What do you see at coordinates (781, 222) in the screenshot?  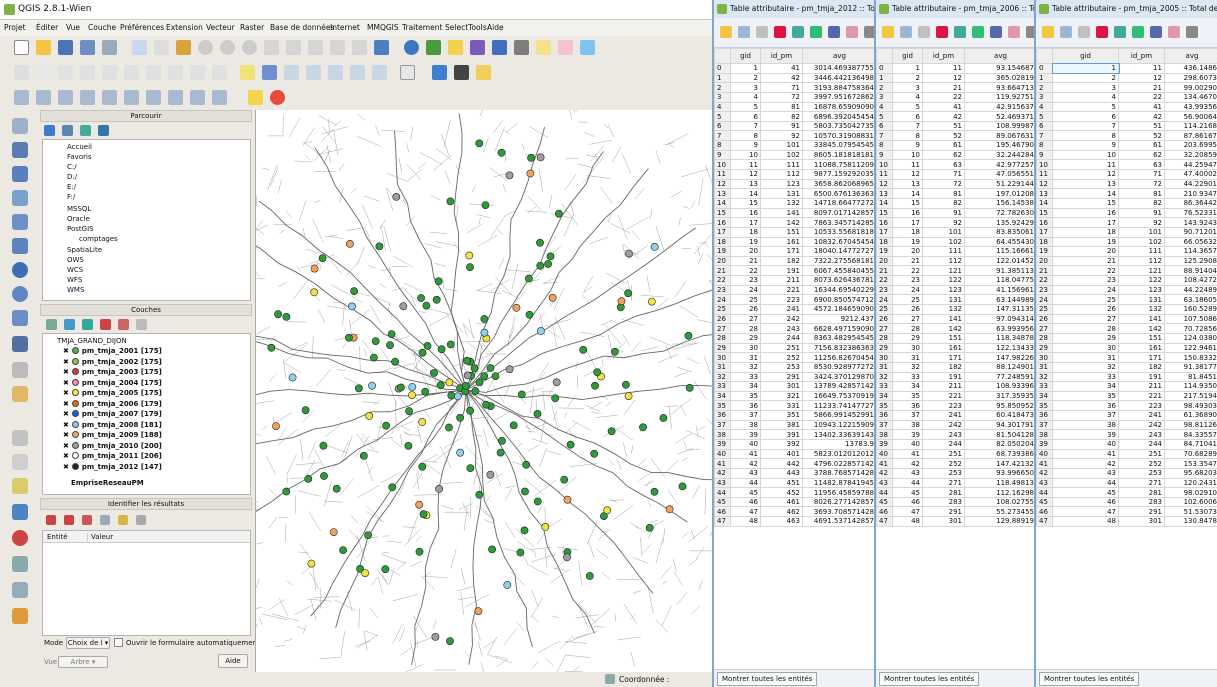 I see `table-cell: 142` at bounding box center [781, 222].